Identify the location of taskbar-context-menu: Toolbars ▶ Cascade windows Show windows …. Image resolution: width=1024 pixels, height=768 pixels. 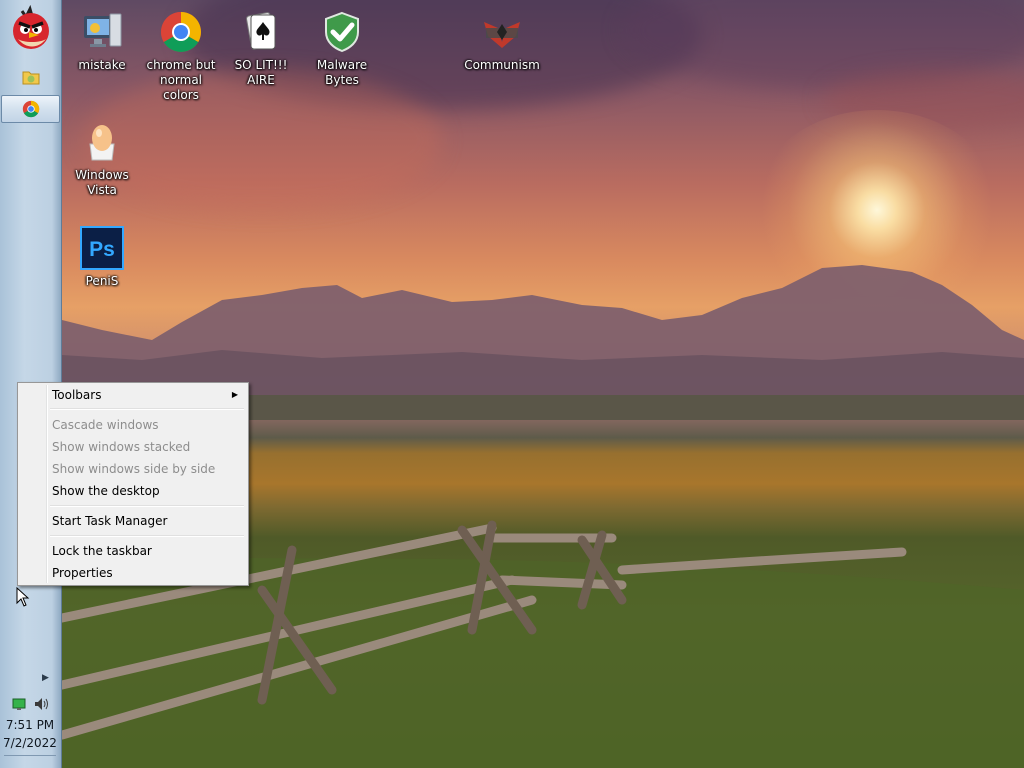
(133, 484).